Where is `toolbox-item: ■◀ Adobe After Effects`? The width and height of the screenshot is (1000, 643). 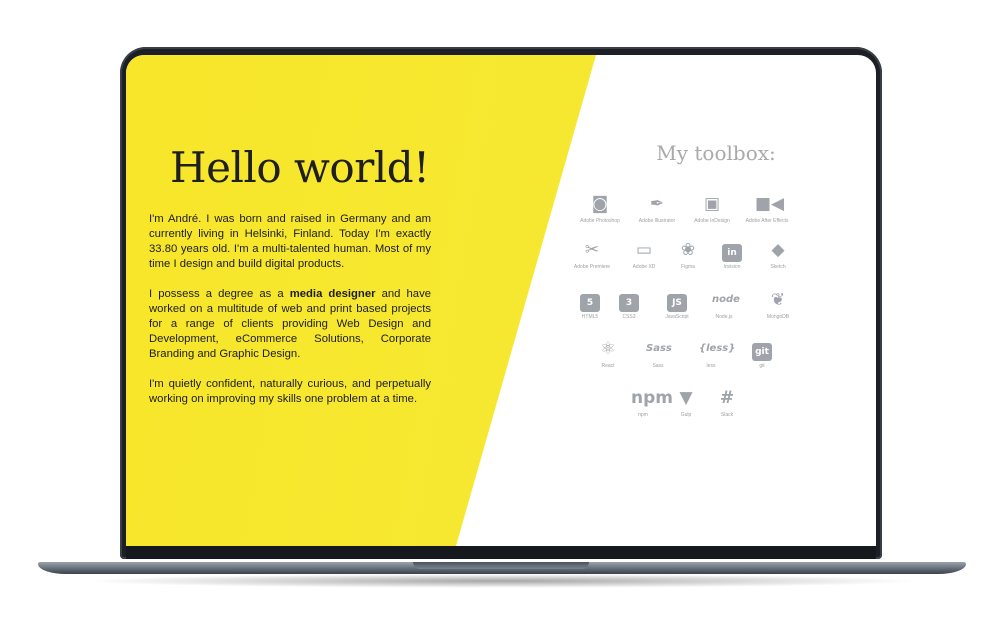 toolbox-item: ■◀ Adobe After Effects is located at coordinates (767, 208).